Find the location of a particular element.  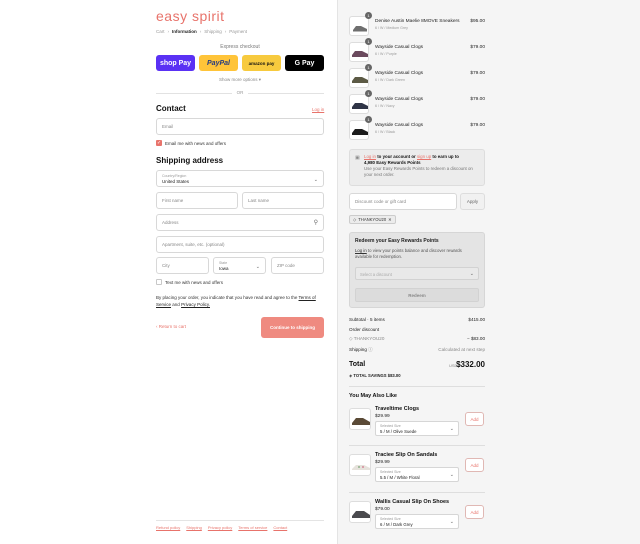

country-select: Country/Region United States ⌄ is located at coordinates (240, 178).